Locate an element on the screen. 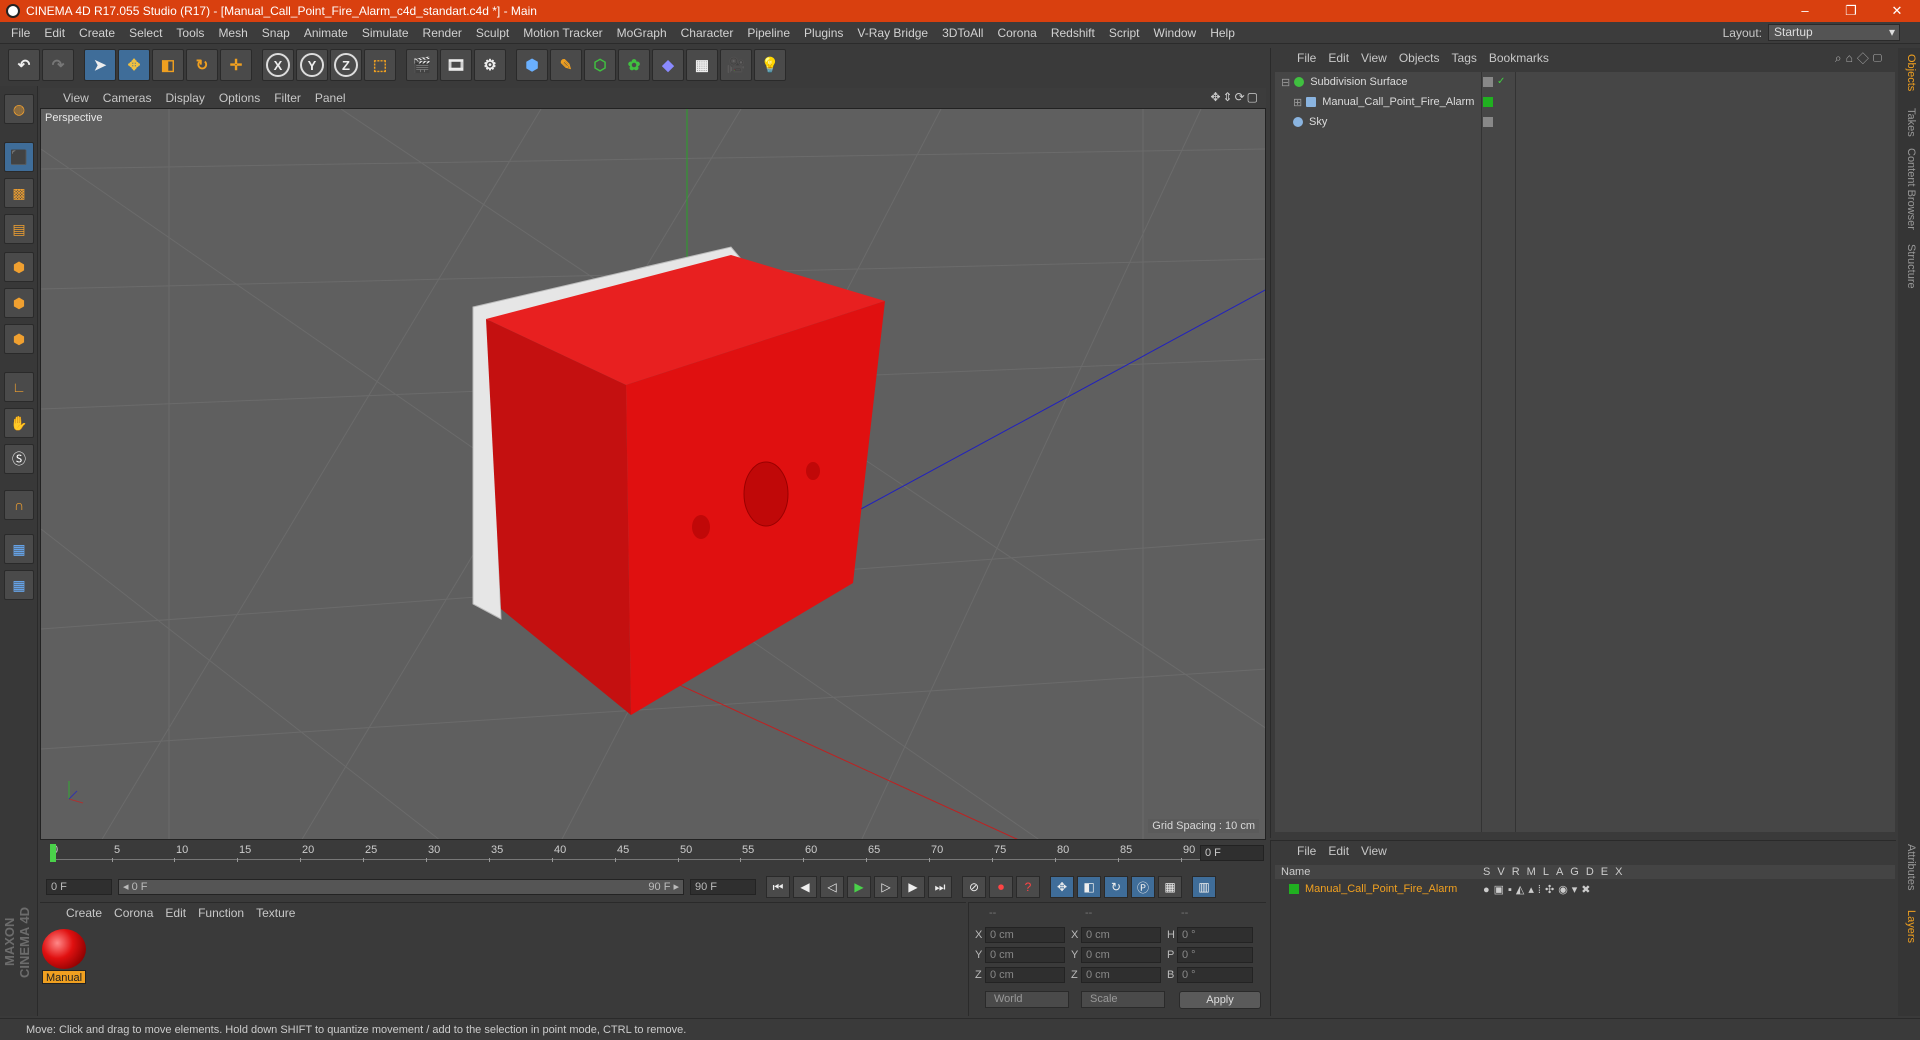  menu-mesh: Mesh is located at coordinates (232, 33).